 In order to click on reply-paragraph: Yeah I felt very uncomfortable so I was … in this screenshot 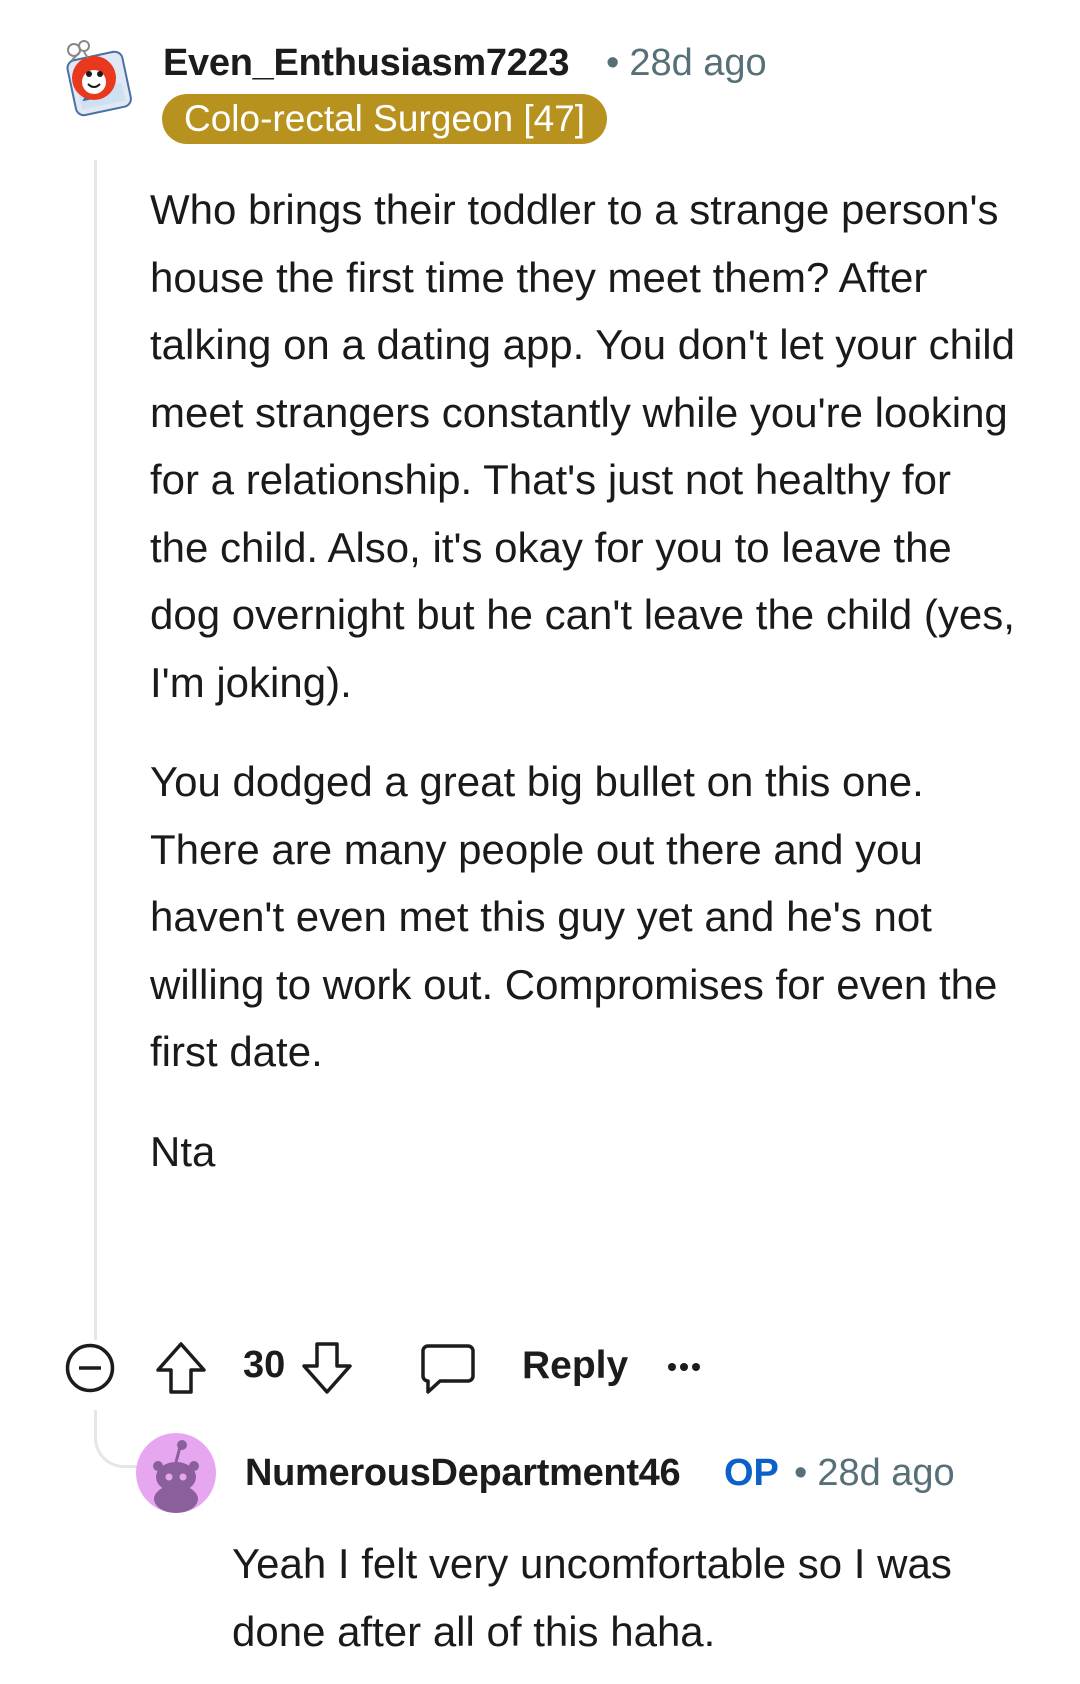, I will do `click(592, 1597)`.